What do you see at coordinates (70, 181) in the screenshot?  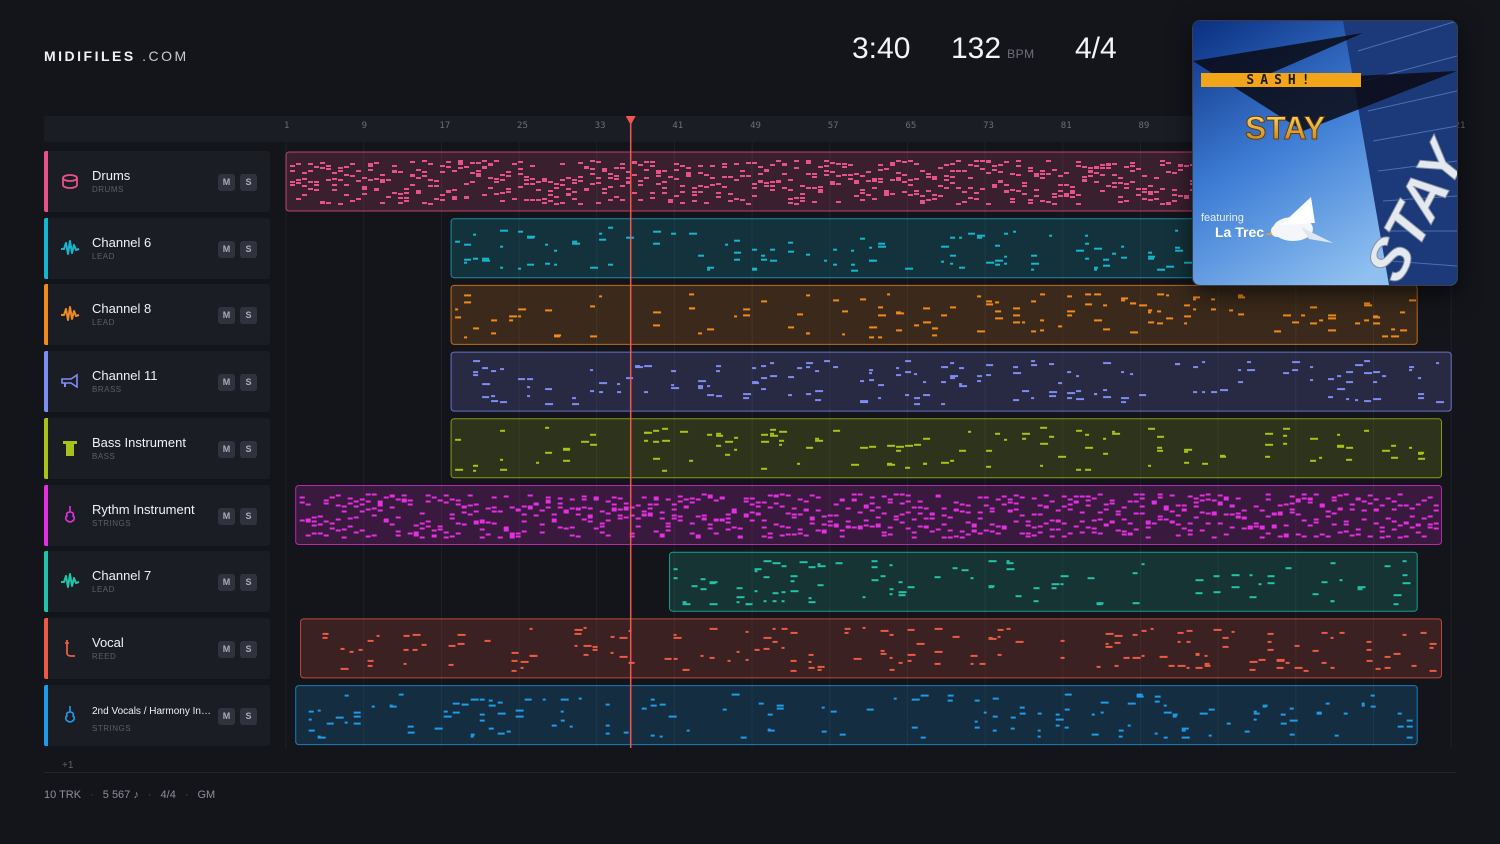 I see `drum-icon` at bounding box center [70, 181].